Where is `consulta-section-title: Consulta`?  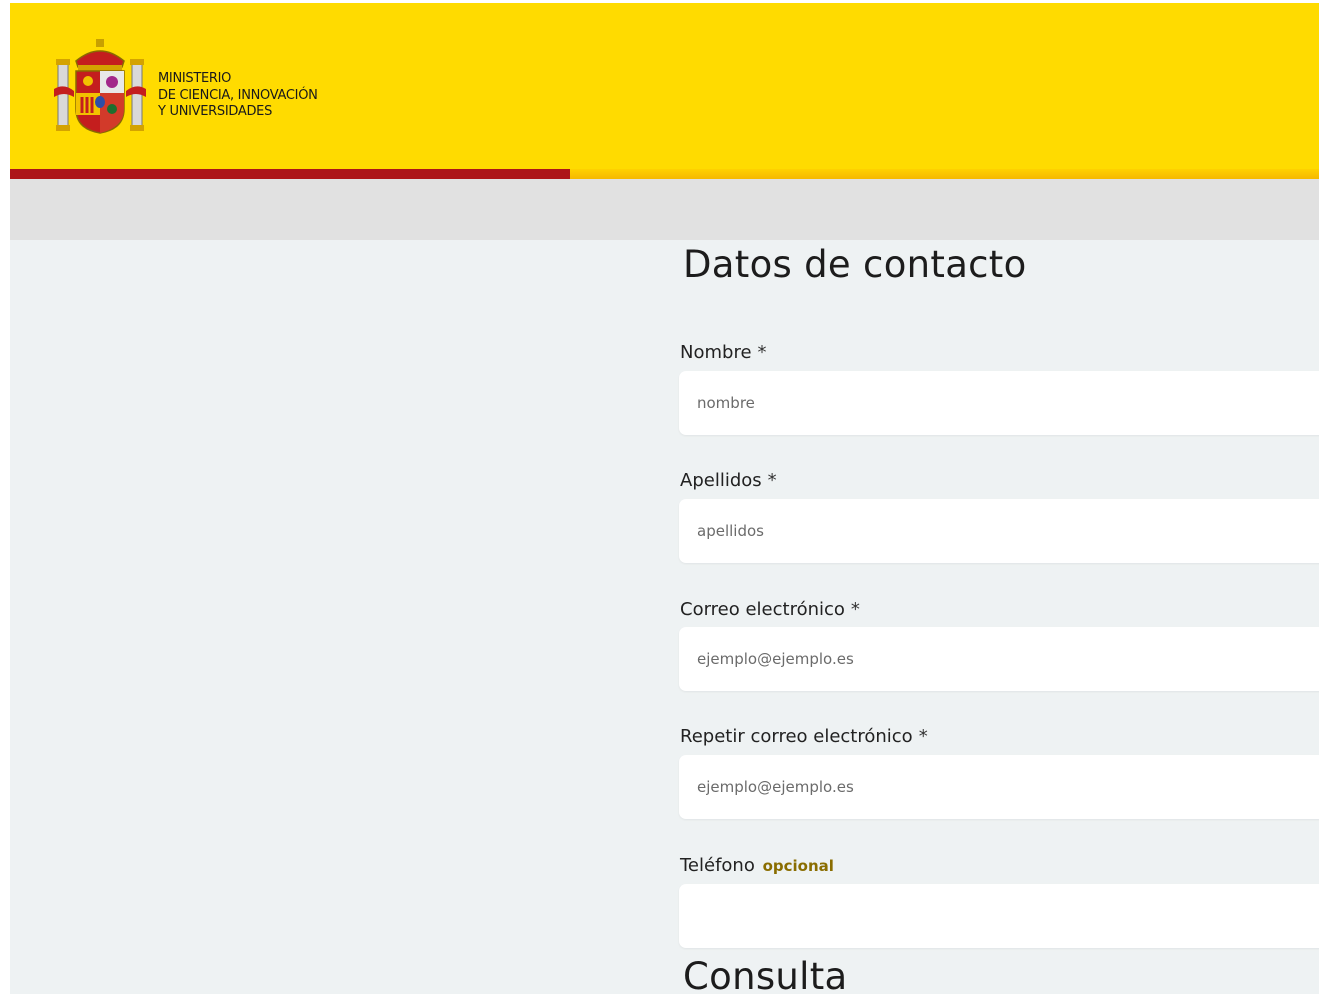 consulta-section-title: Consulta is located at coordinates (765, 974).